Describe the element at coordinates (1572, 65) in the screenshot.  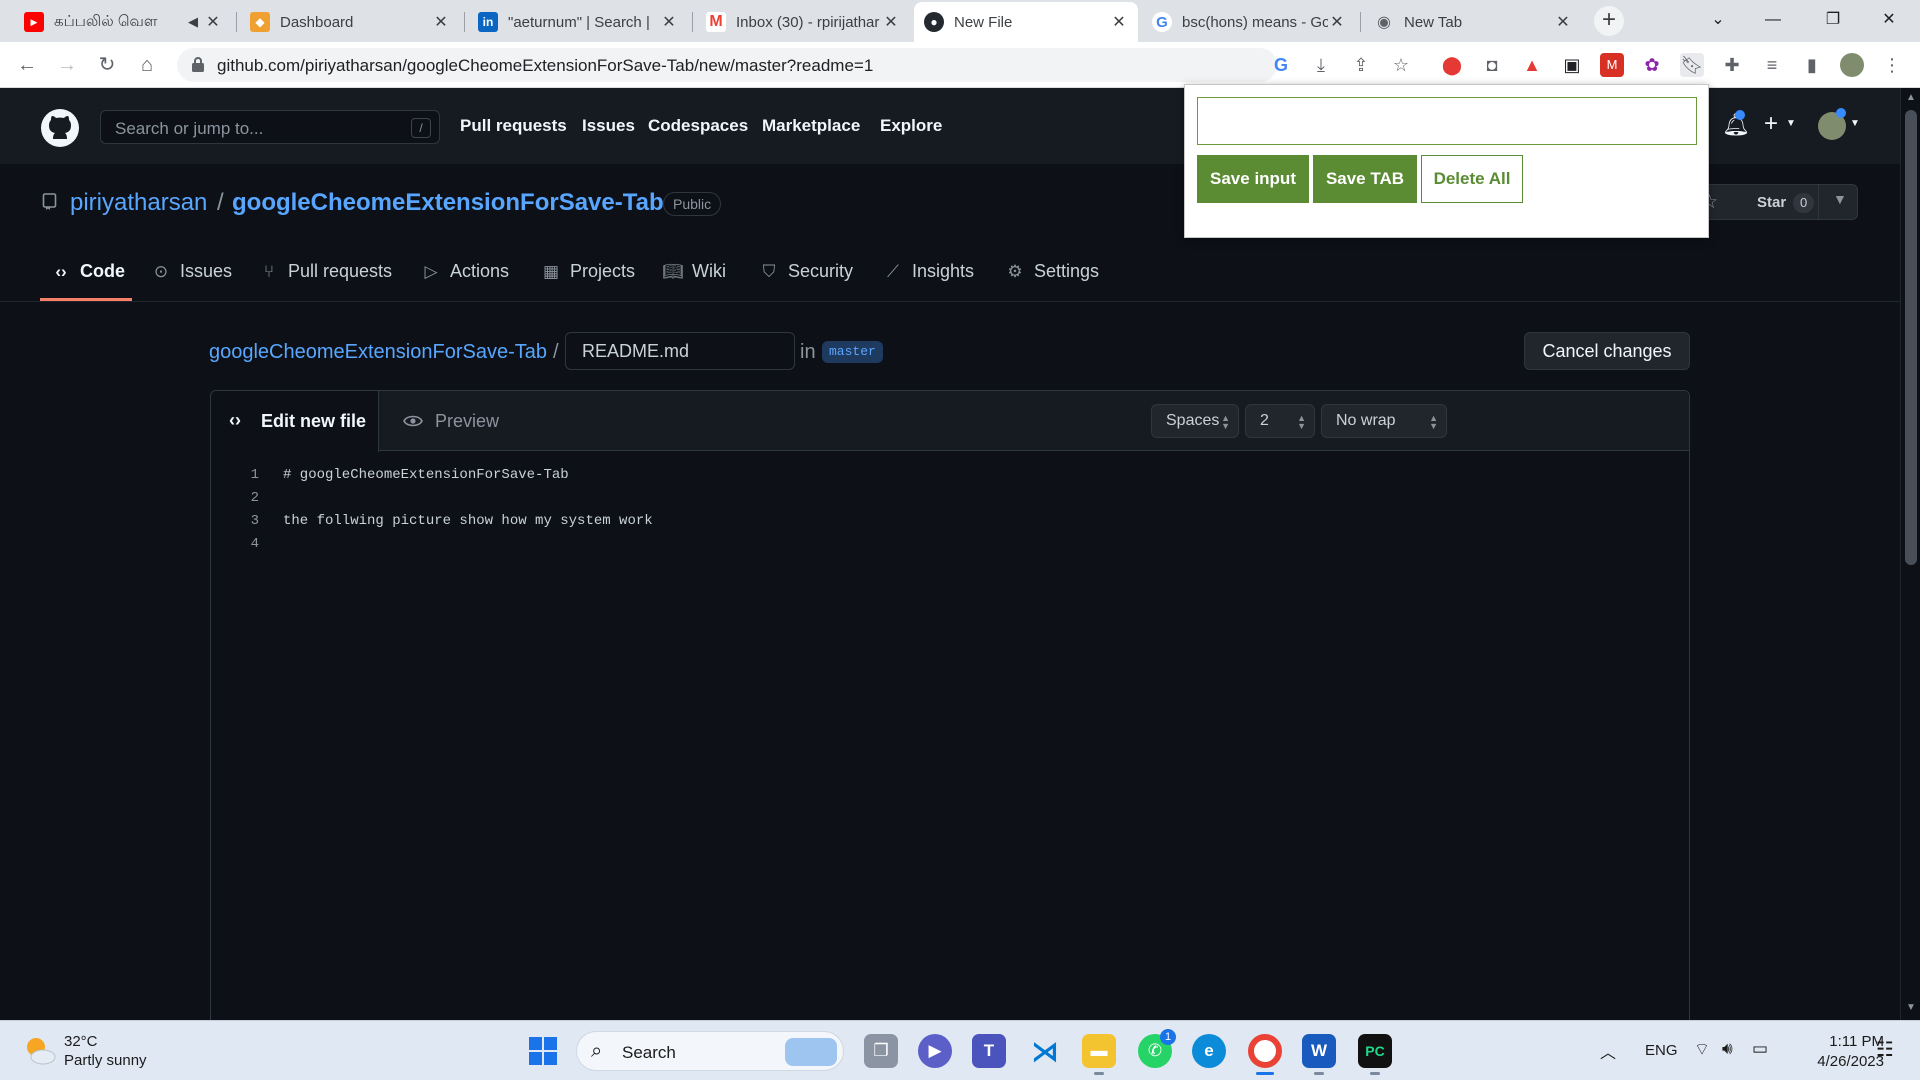
I see `picture-in-picture-icon: ▣` at that location.